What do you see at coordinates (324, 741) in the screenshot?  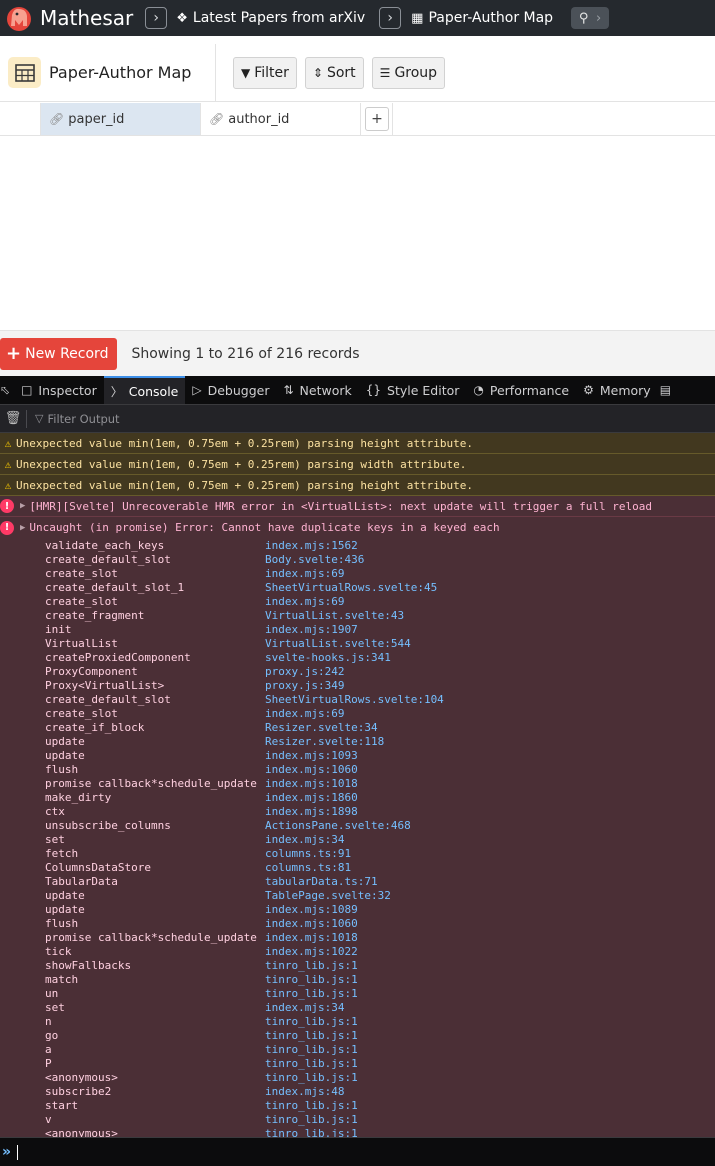 I see `stack-frame-location-link: Resizer.svelte:118` at bounding box center [324, 741].